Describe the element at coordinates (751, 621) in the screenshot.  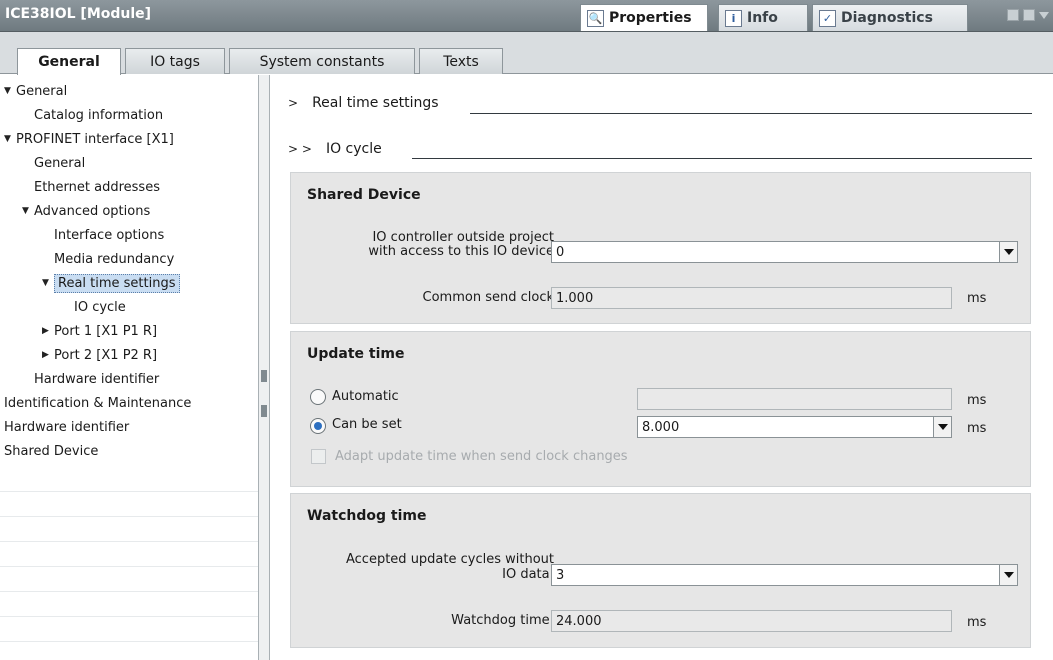
I see `watchdog-time-field: 24.000` at that location.